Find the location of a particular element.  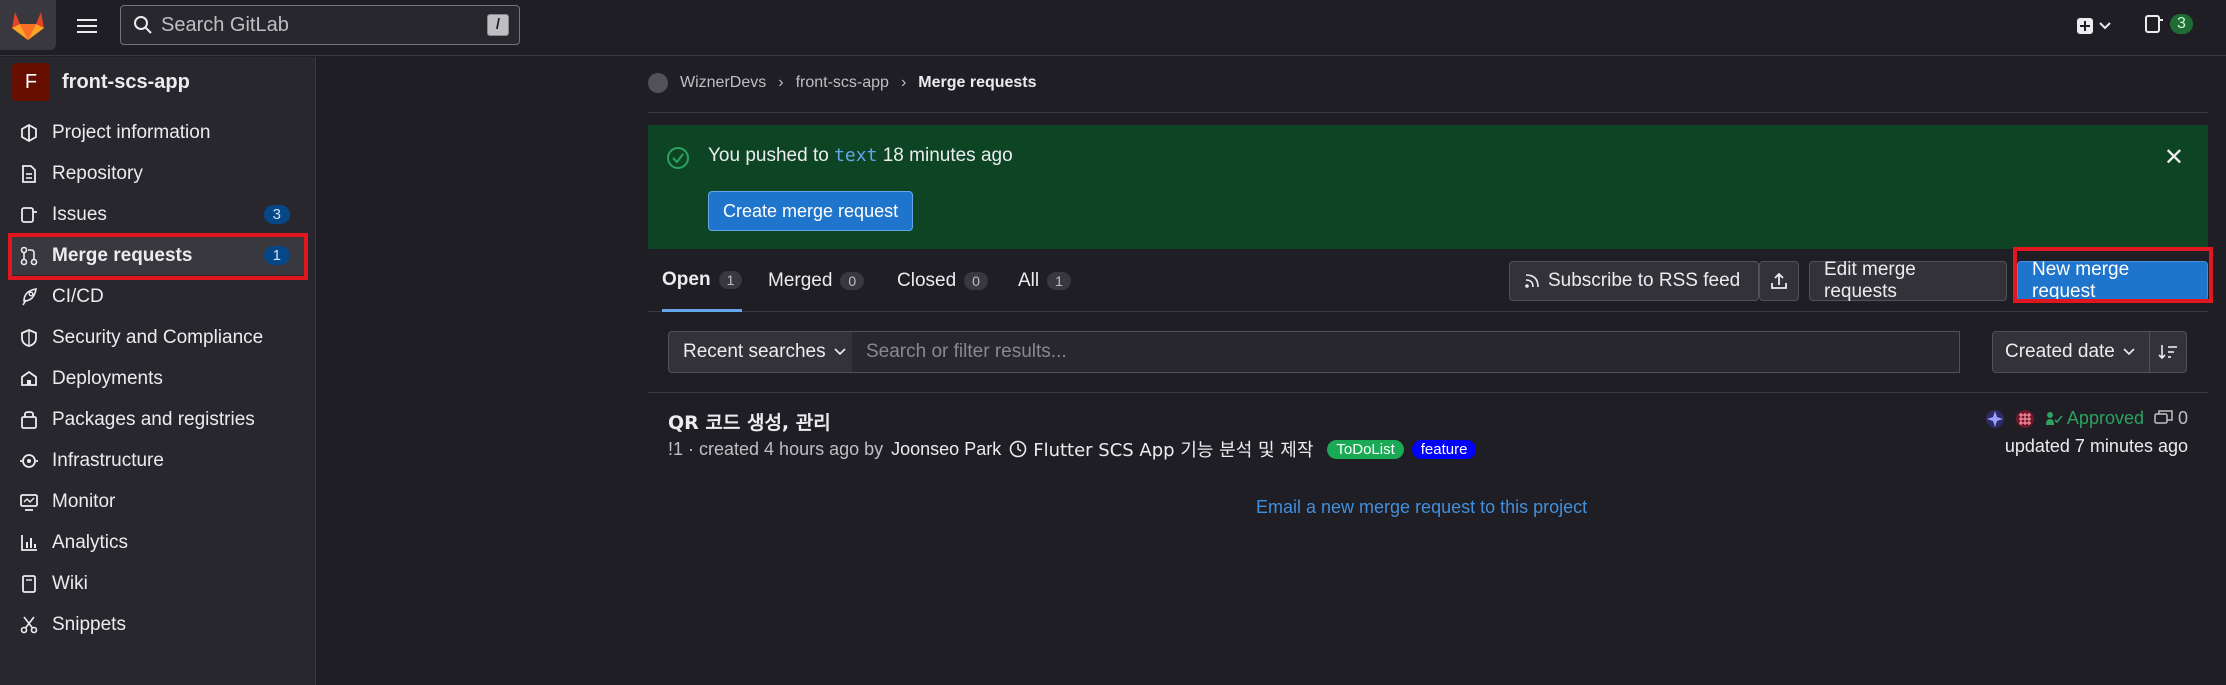

recent-searches-dropdown: Recent searches is located at coordinates (760, 352).